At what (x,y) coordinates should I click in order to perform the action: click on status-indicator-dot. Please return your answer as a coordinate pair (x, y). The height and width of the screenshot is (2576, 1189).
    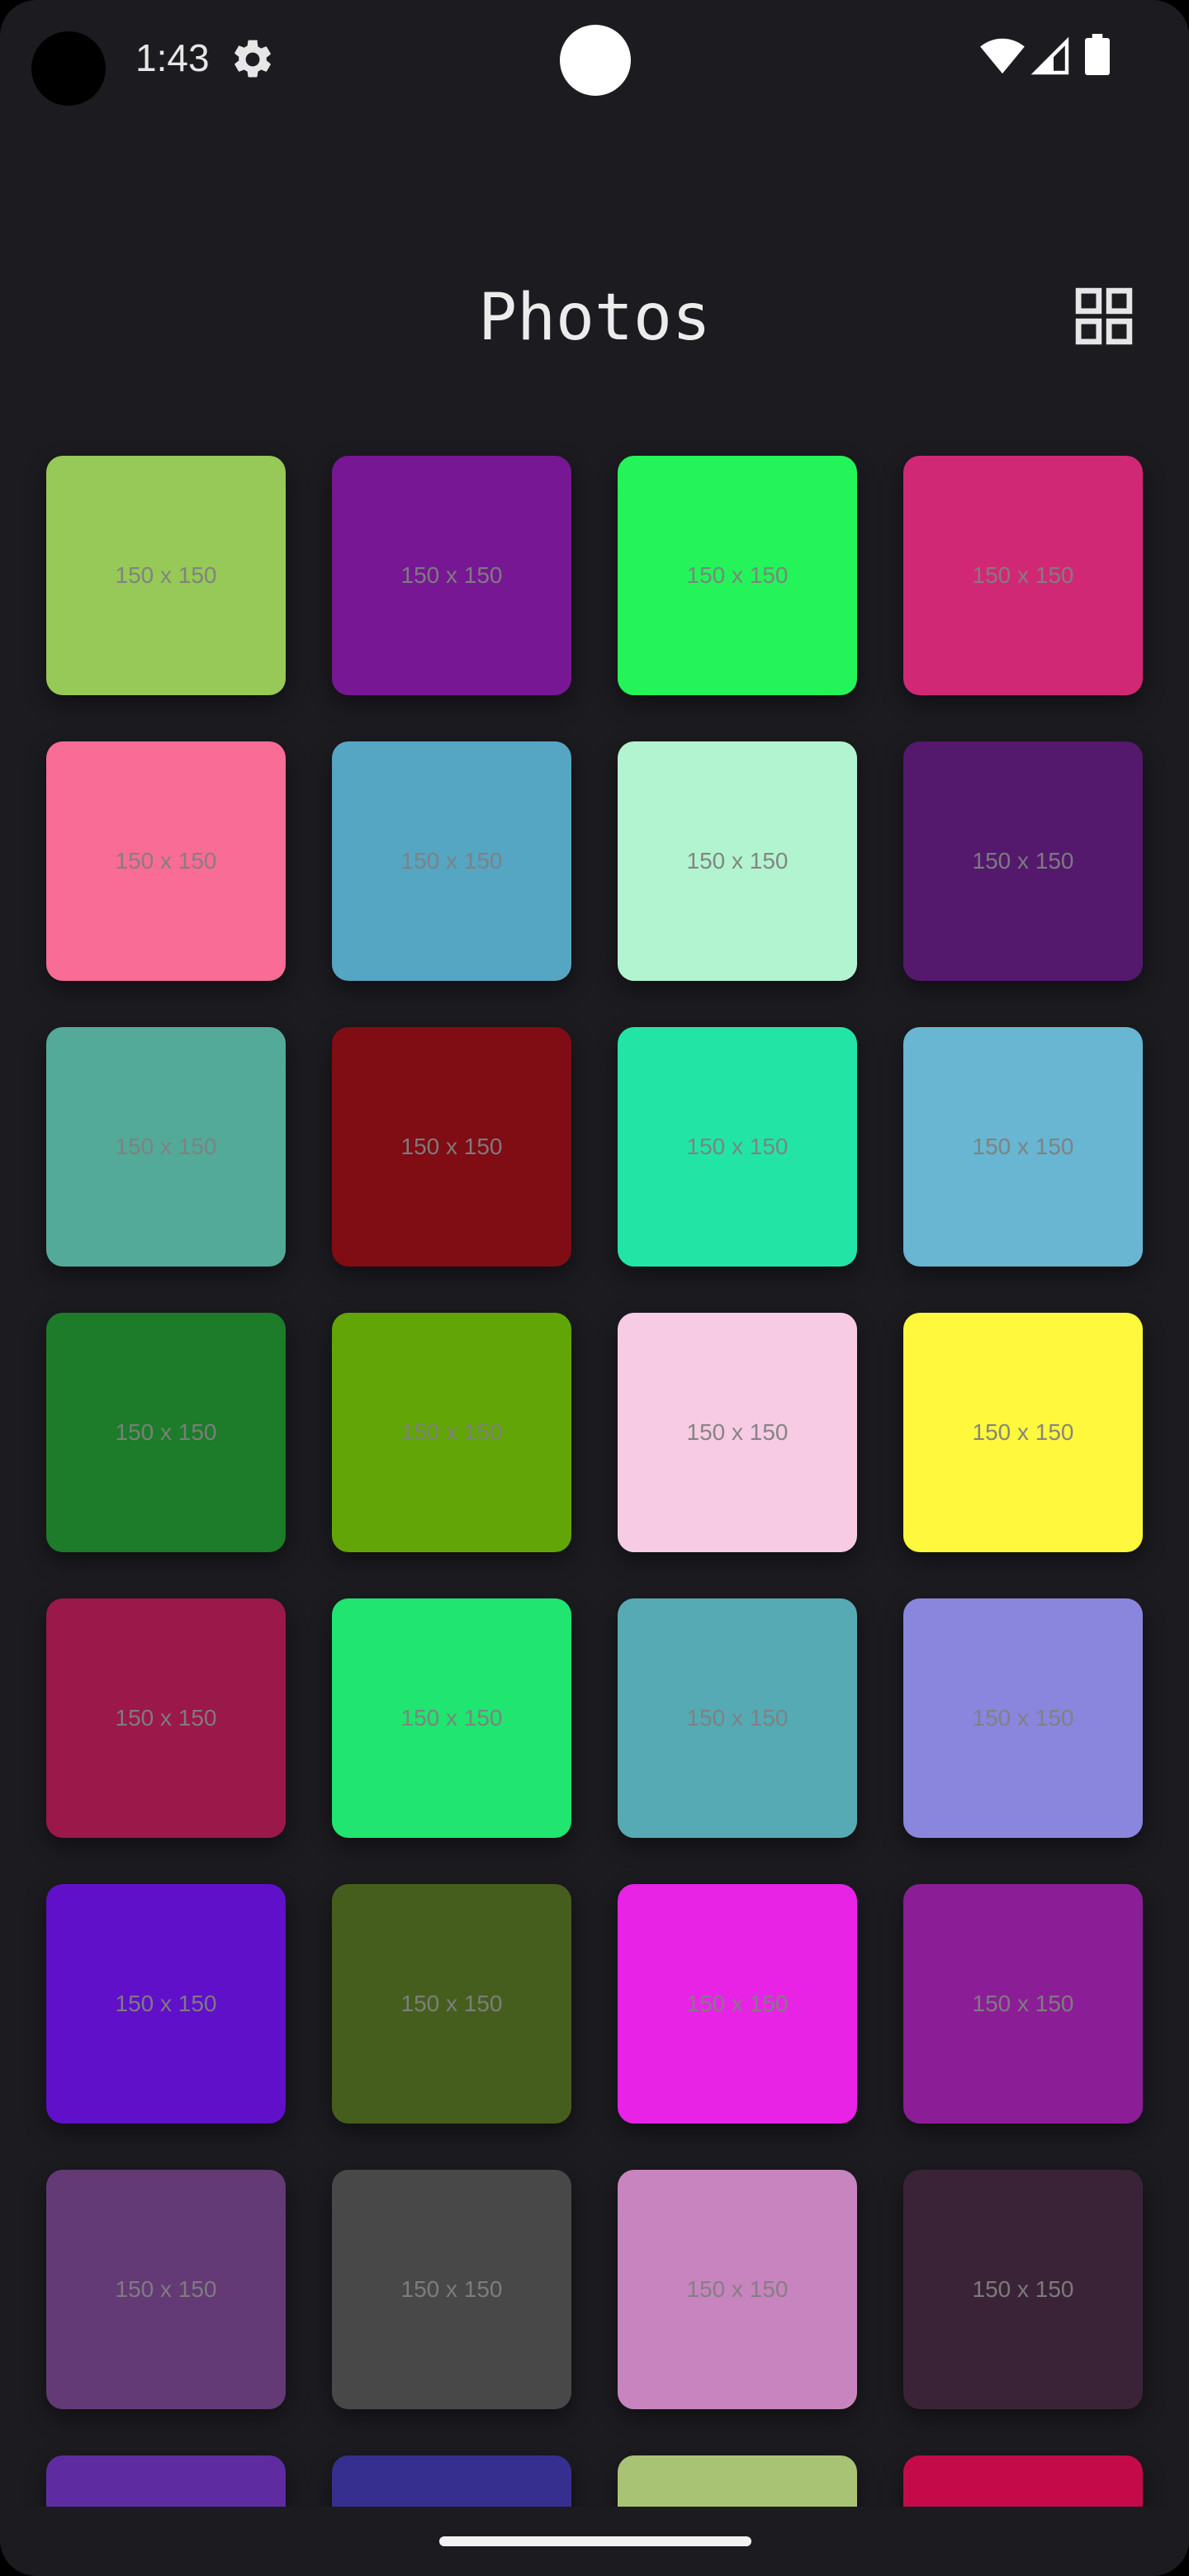
    Looking at the image, I should click on (595, 60).